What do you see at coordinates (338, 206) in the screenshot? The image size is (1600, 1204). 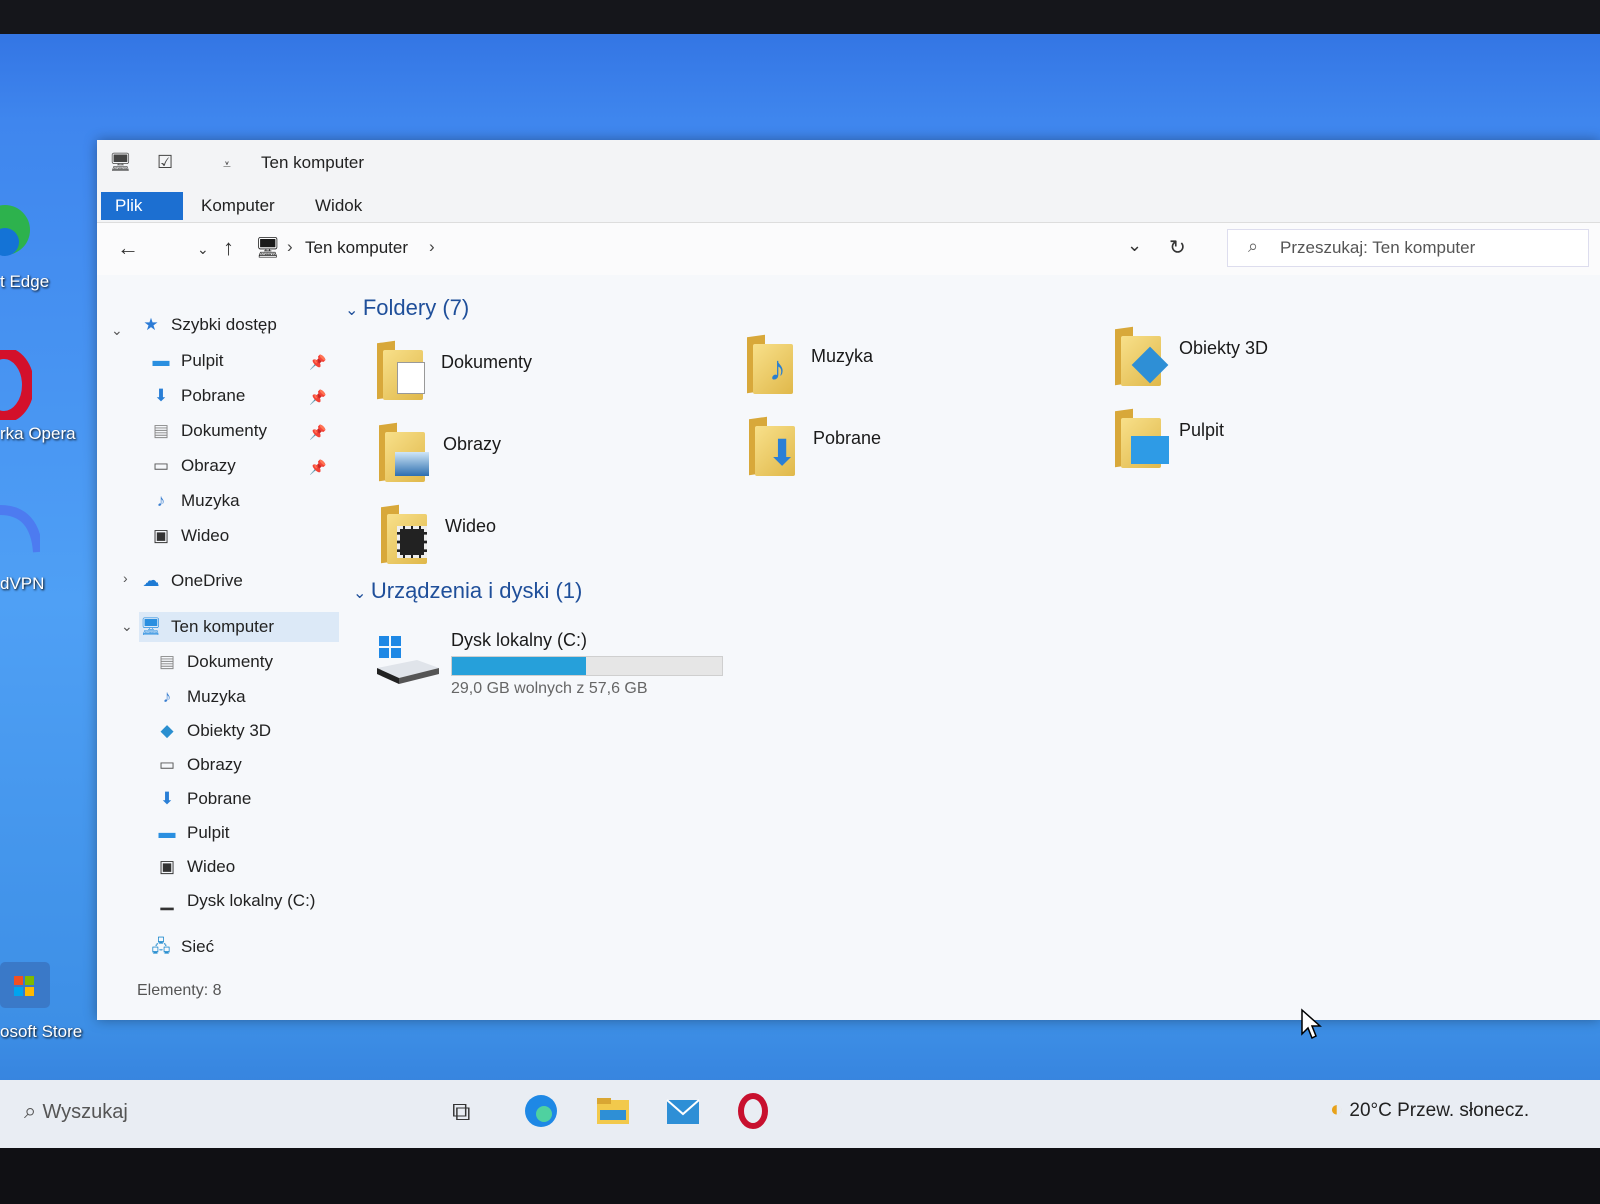 I see `tab-widok: Widok` at bounding box center [338, 206].